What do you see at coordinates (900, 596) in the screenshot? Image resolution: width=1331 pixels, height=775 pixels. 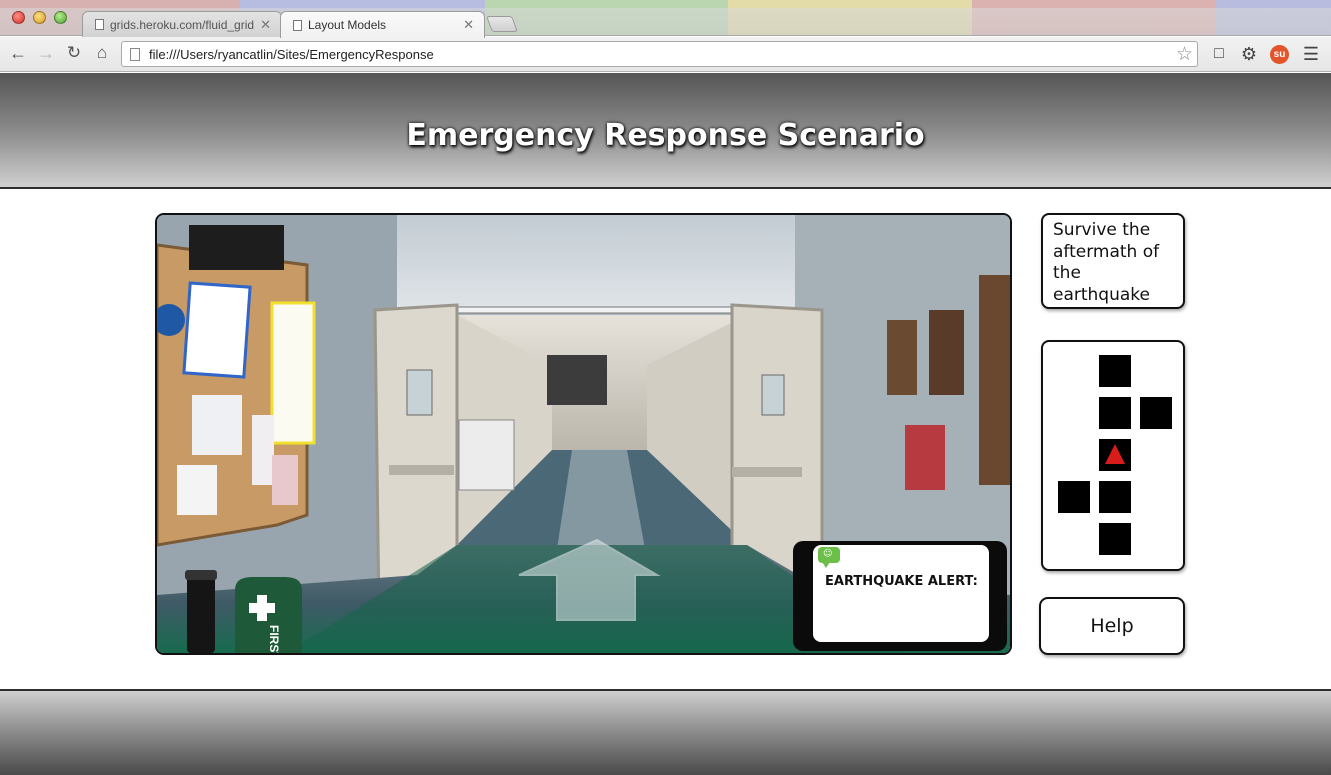 I see `alert-panel: ☺ EARTHQUAKE ALERT:` at bounding box center [900, 596].